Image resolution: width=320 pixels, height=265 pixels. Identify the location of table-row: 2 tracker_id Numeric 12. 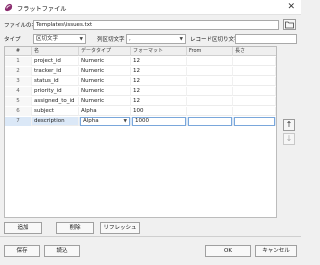
(140, 71).